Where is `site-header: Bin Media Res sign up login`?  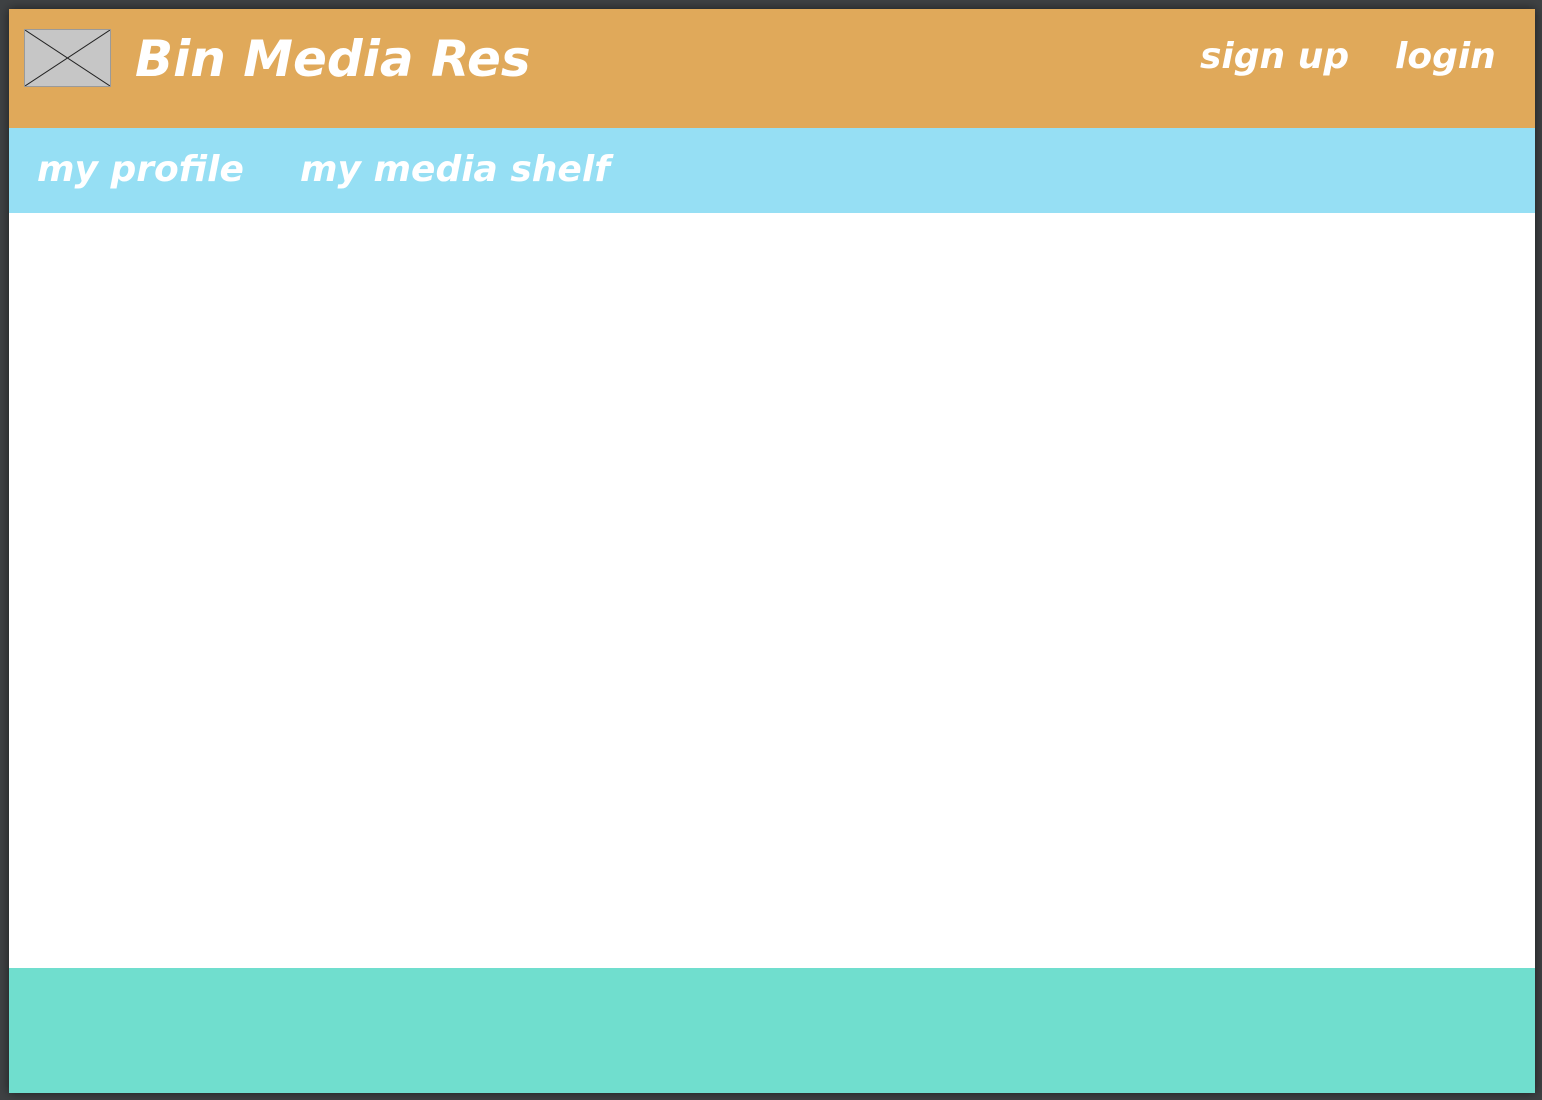
site-header: Bin Media Res sign up login is located at coordinates (772, 68).